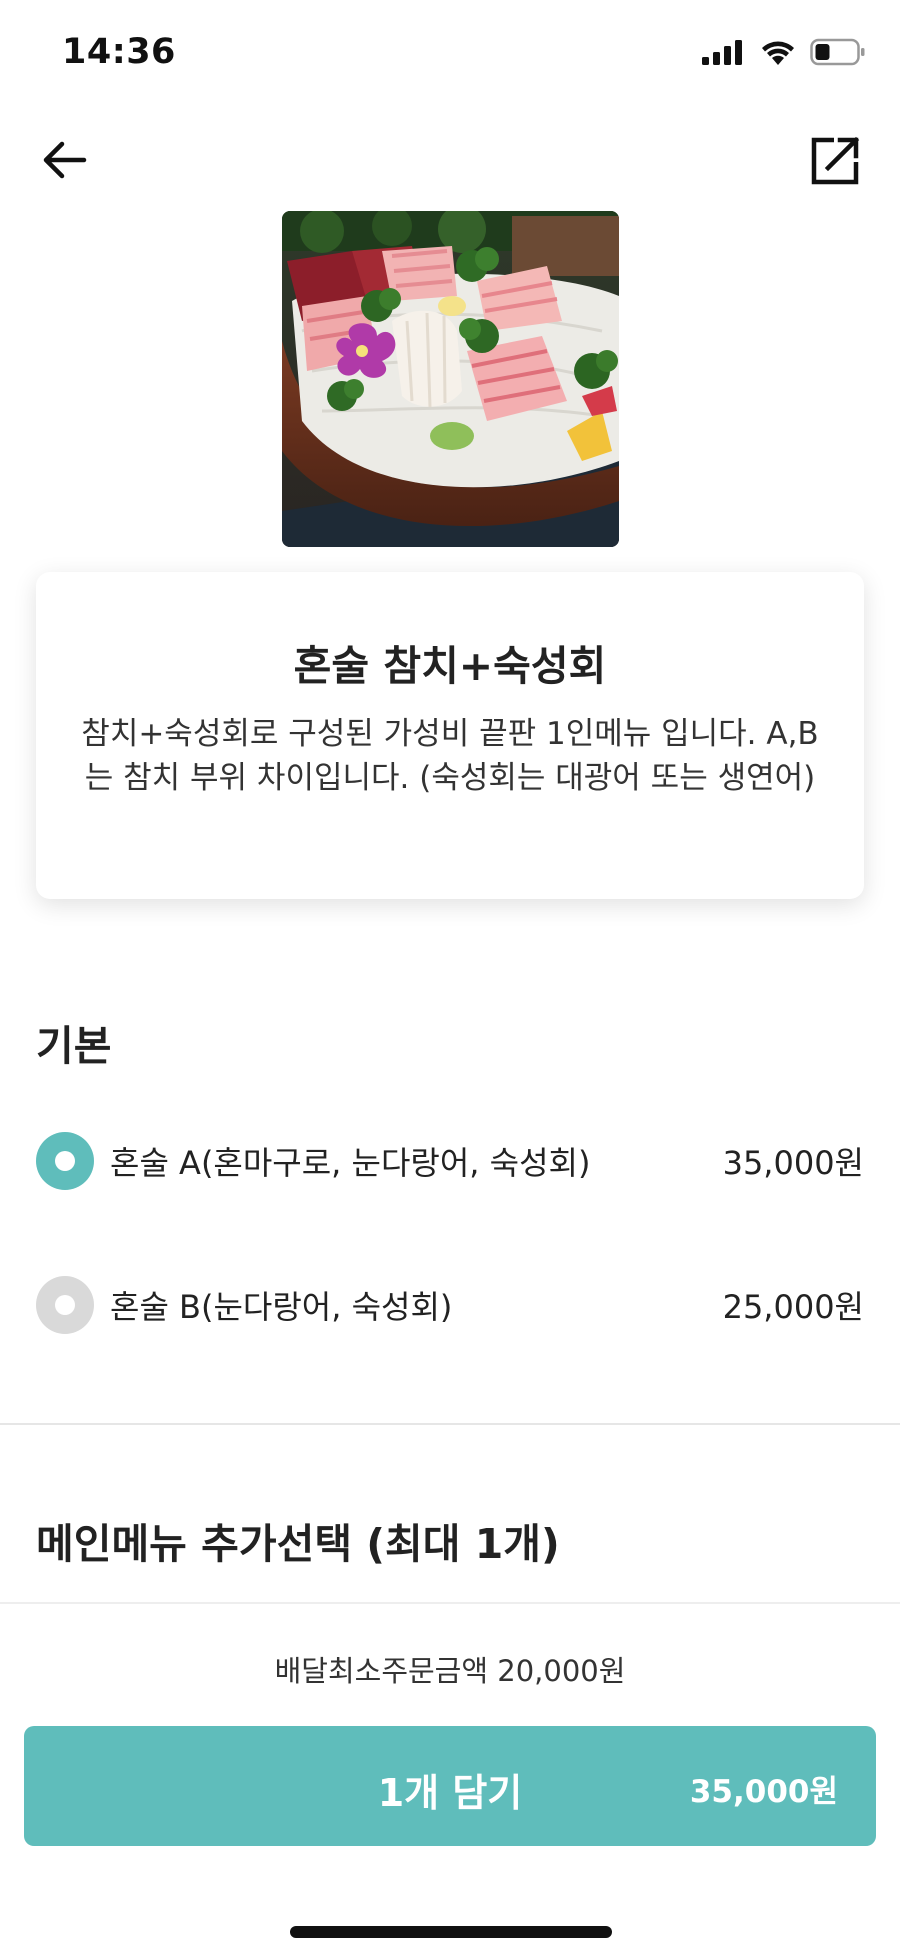 The height and width of the screenshot is (1949, 900). Describe the element at coordinates (450, 1671) in the screenshot. I see `min-order-text: 배달최소주문금액 20,000원` at that location.